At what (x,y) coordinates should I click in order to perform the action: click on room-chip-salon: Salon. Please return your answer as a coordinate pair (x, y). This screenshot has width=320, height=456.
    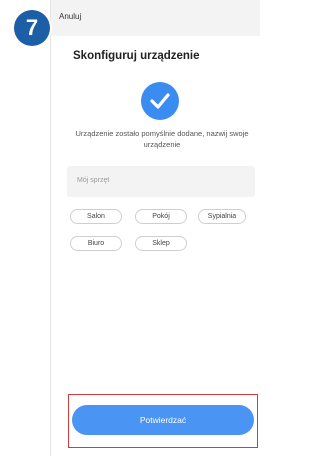
    Looking at the image, I should click on (96, 216).